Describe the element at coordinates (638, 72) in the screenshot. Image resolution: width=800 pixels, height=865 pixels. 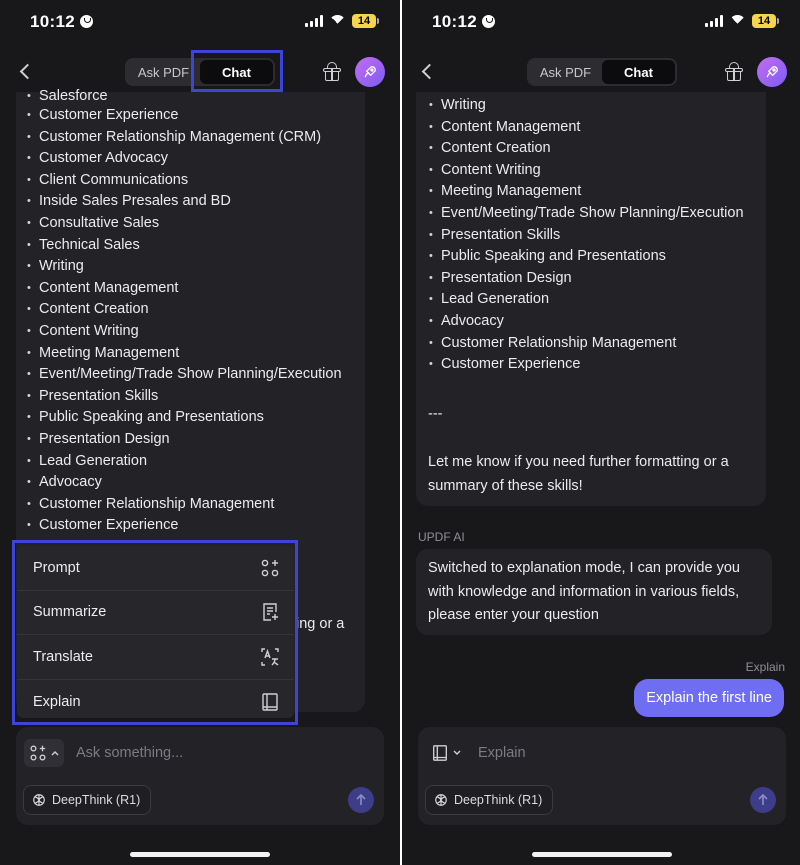
I see `tab-chat: Chat` at that location.